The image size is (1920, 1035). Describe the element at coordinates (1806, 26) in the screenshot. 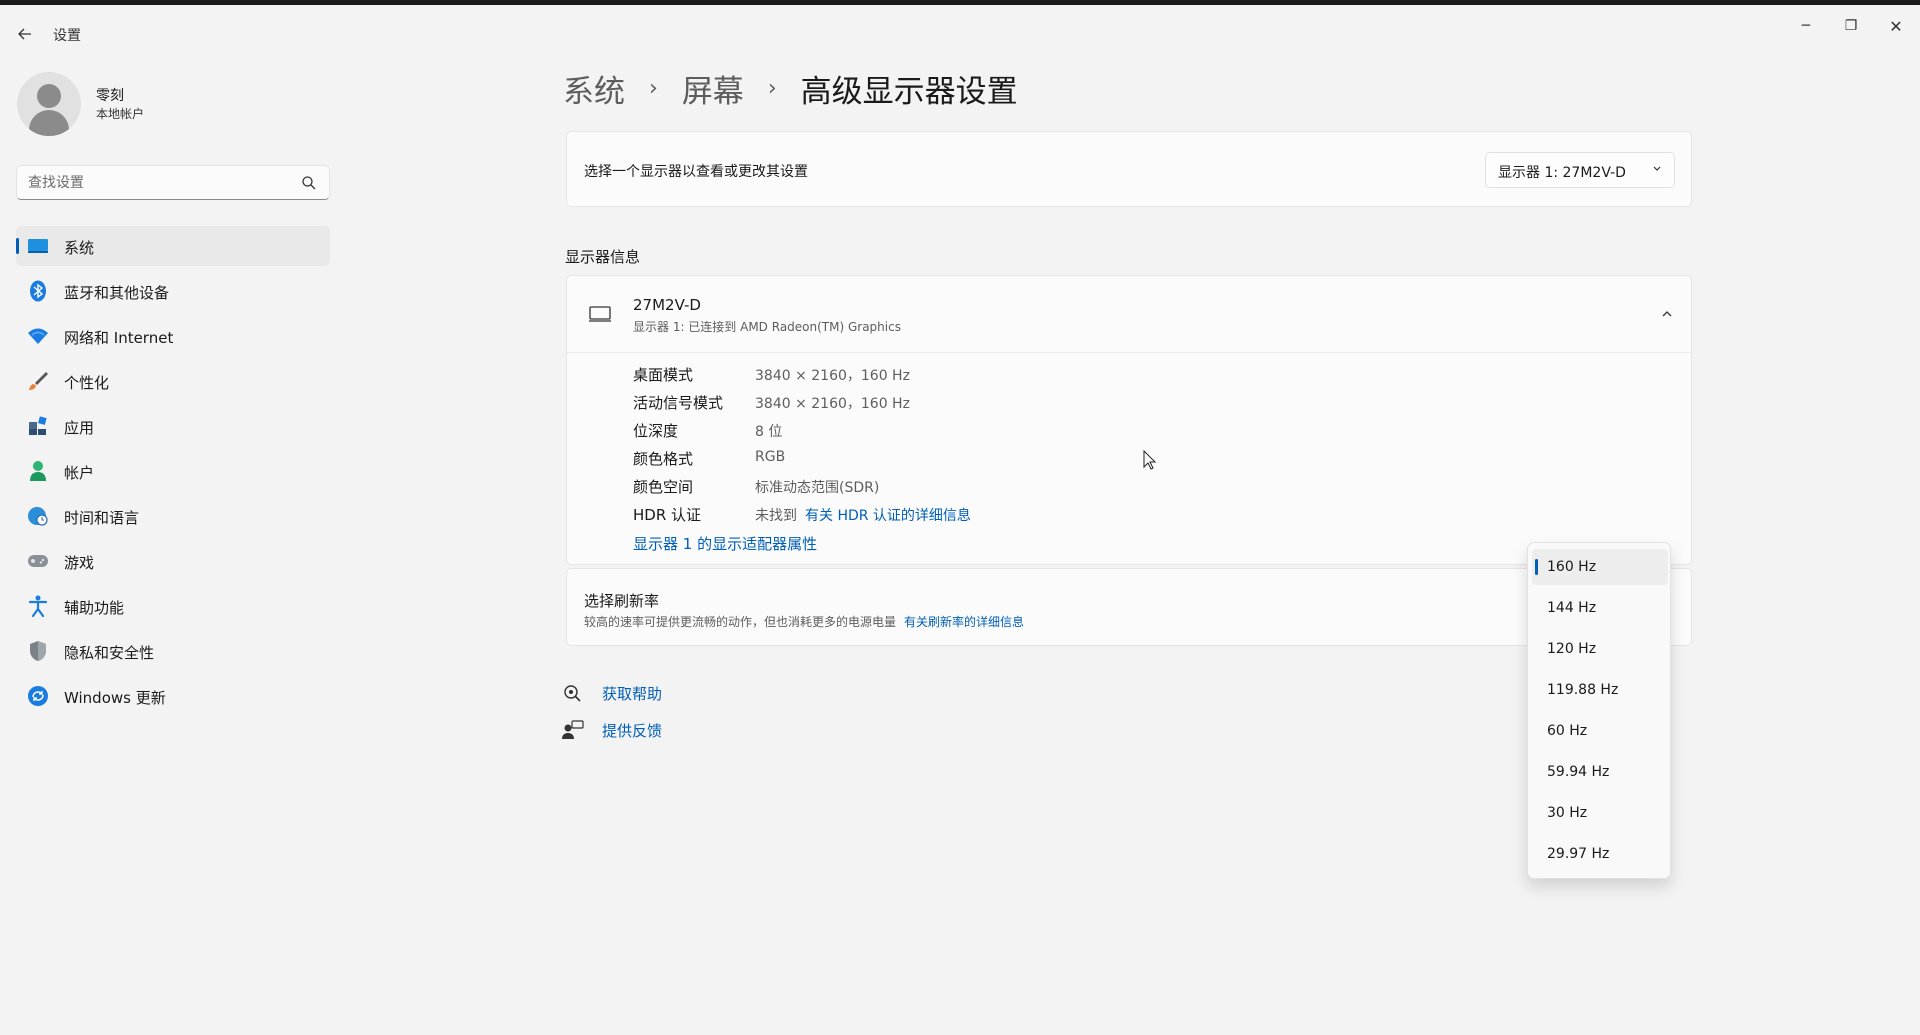

I see `minimize-button: ─` at that location.